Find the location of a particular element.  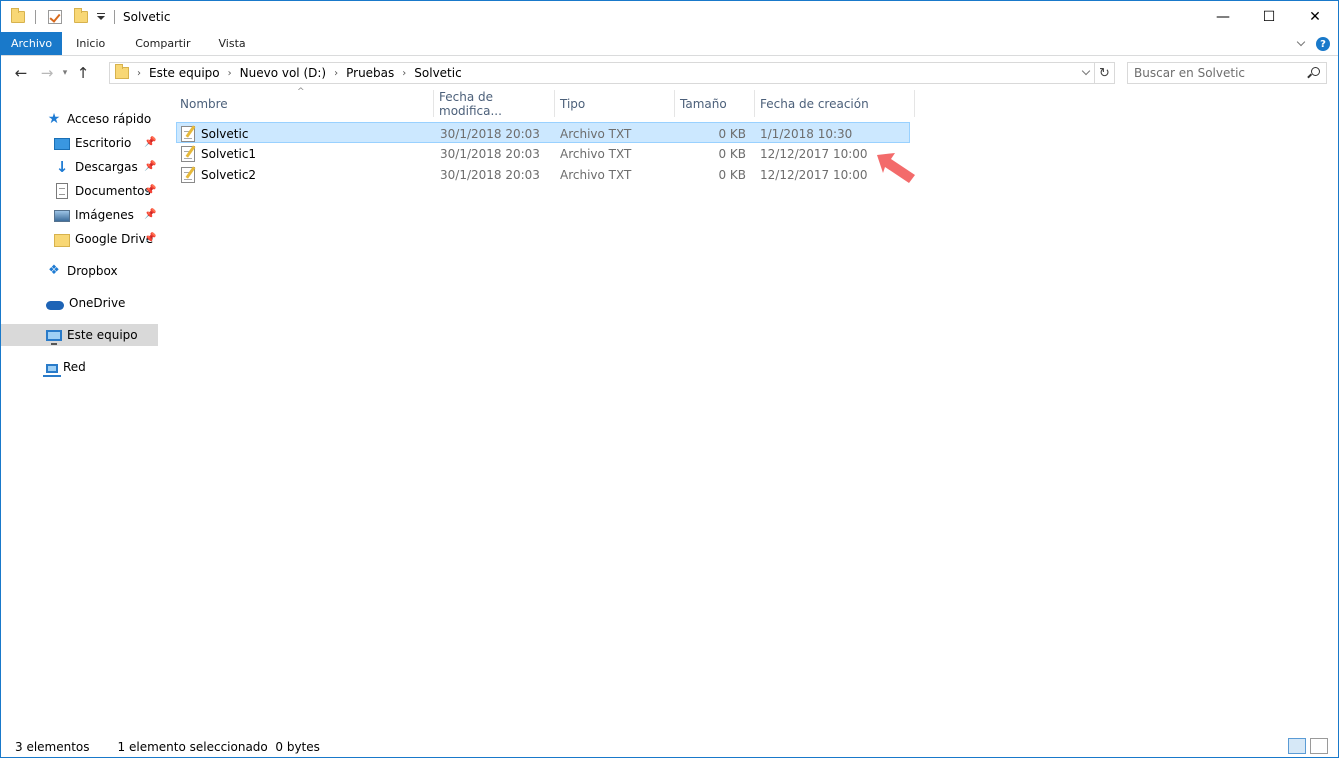

dropbox-icon: ❖ is located at coordinates (54, 270).